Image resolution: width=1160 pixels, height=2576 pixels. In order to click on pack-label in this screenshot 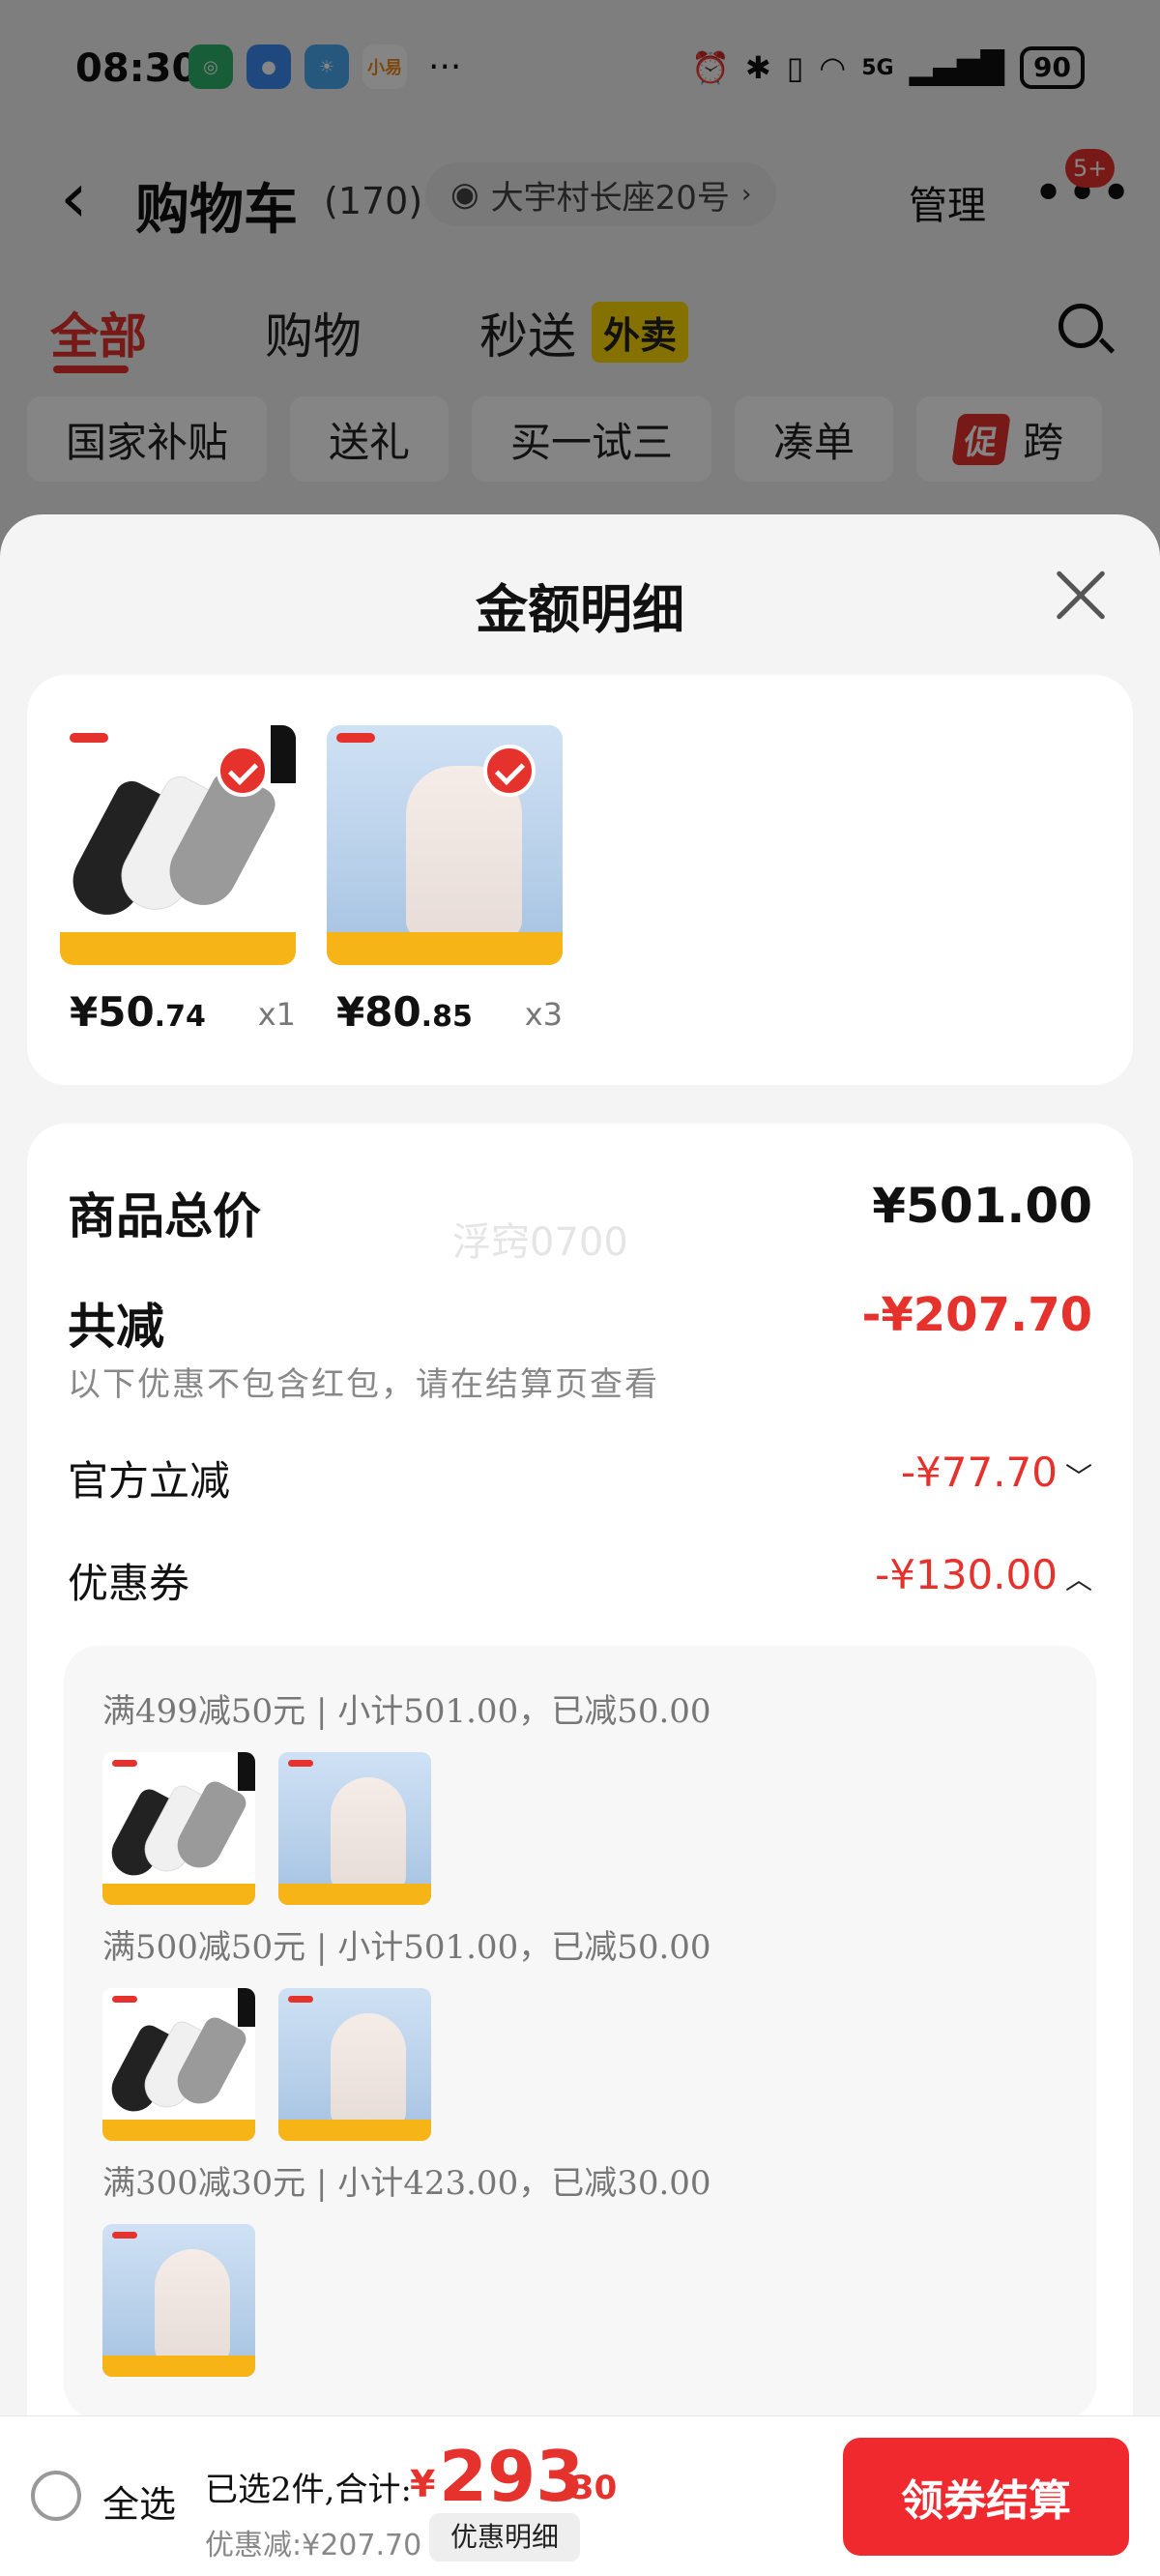, I will do `click(283, 754)`.